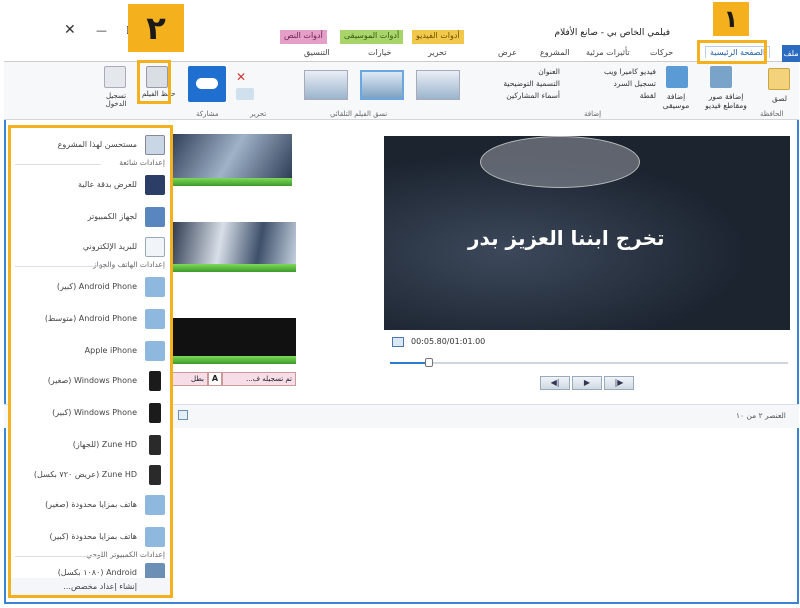 The image size is (800, 608). I want to click on menu-item-recommended: مستحسن لهذا المشروع, so click(90, 145).